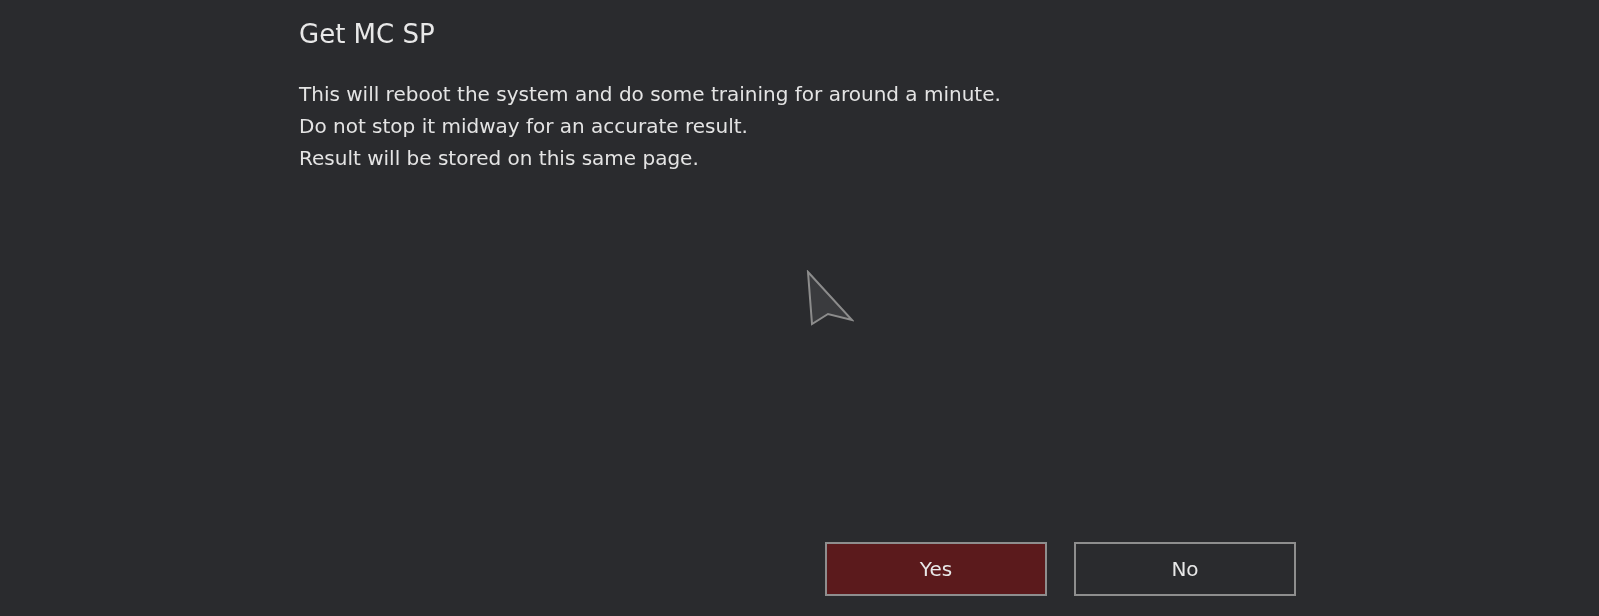  I want to click on message-line: Do not stop it midway for an accurate result., so click(524, 126).